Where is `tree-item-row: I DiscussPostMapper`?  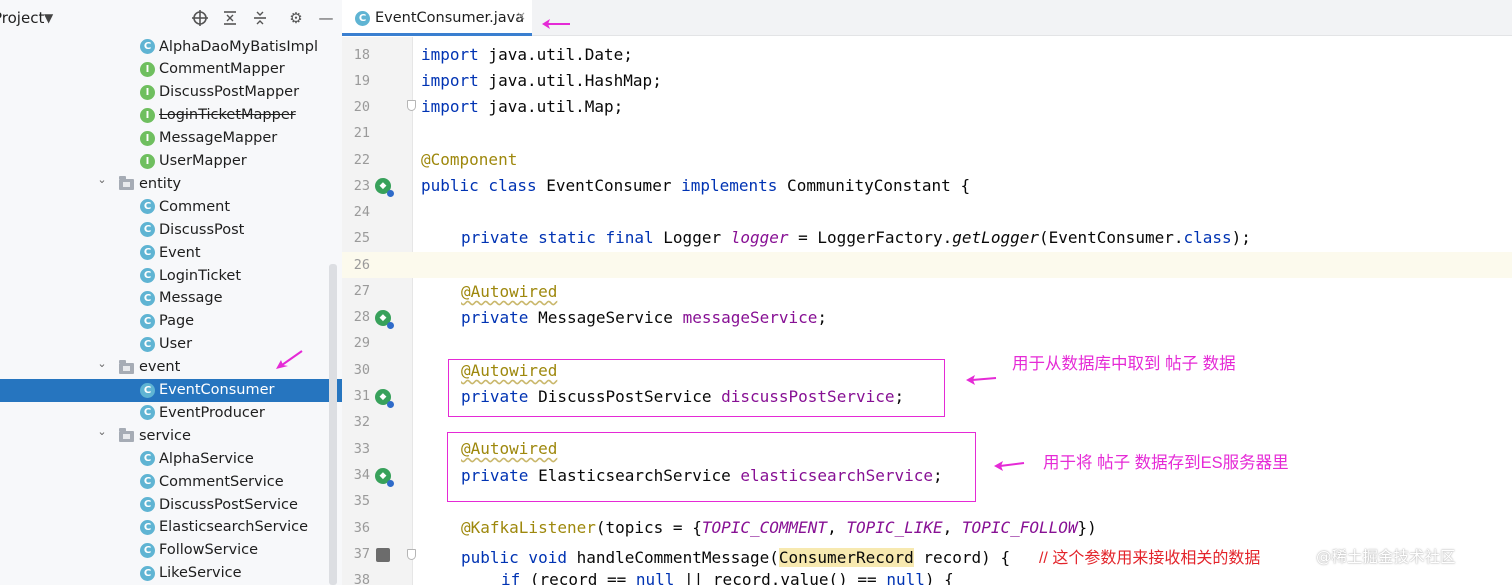 tree-item-row: I DiscussPostMapper is located at coordinates (171, 92).